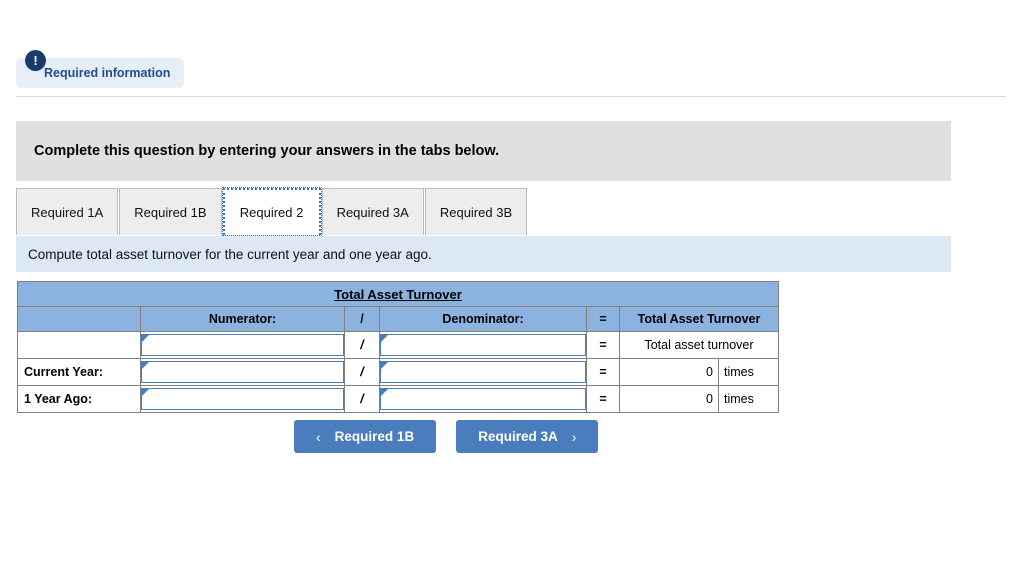  Describe the element at coordinates (79, 319) in the screenshot. I see `column-header-label` at that location.